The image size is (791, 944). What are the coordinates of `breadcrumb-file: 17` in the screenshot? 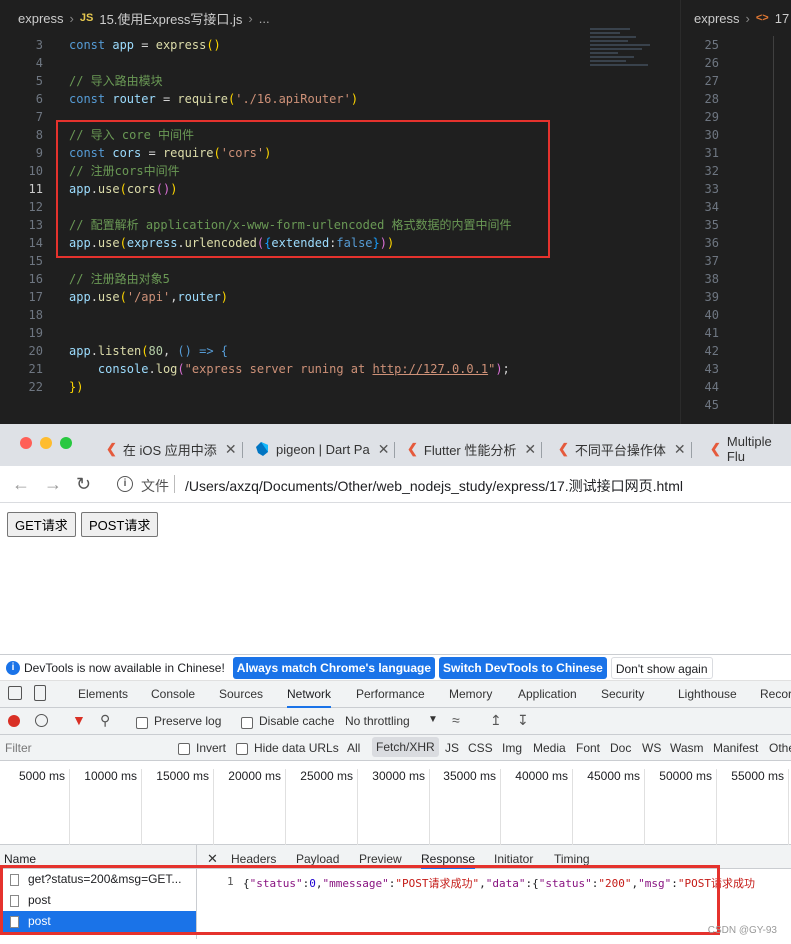 It's located at (782, 18).